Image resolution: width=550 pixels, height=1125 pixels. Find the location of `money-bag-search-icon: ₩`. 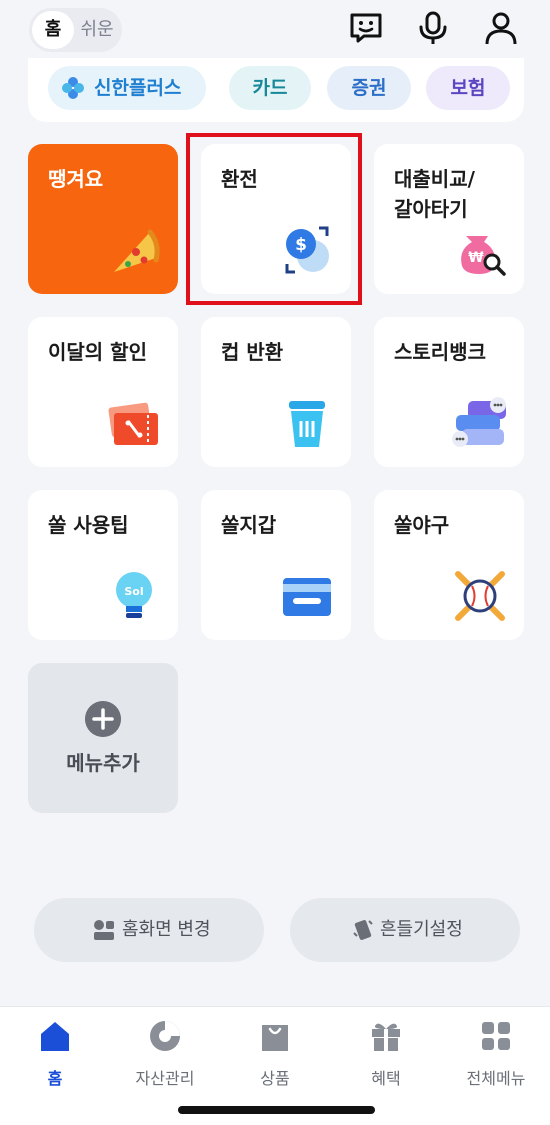

money-bag-search-icon: ₩ is located at coordinates (483, 256).